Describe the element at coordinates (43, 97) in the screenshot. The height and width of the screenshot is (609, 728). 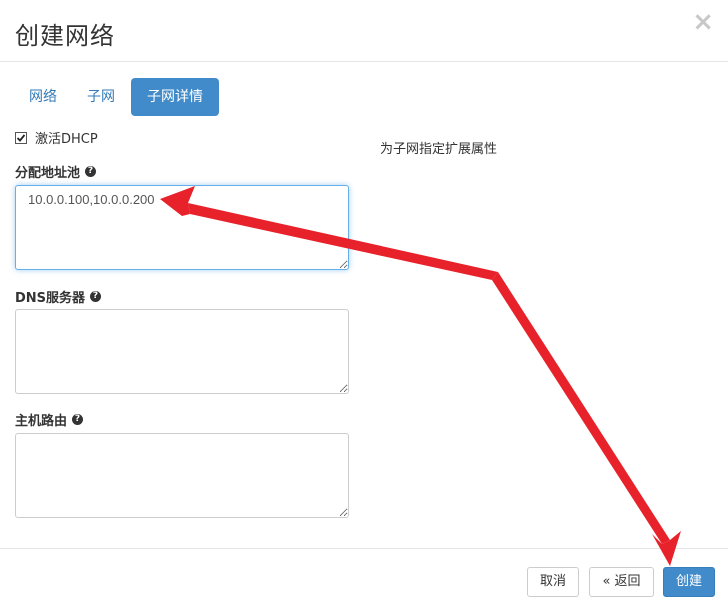
I see `tab-network: 网络` at that location.